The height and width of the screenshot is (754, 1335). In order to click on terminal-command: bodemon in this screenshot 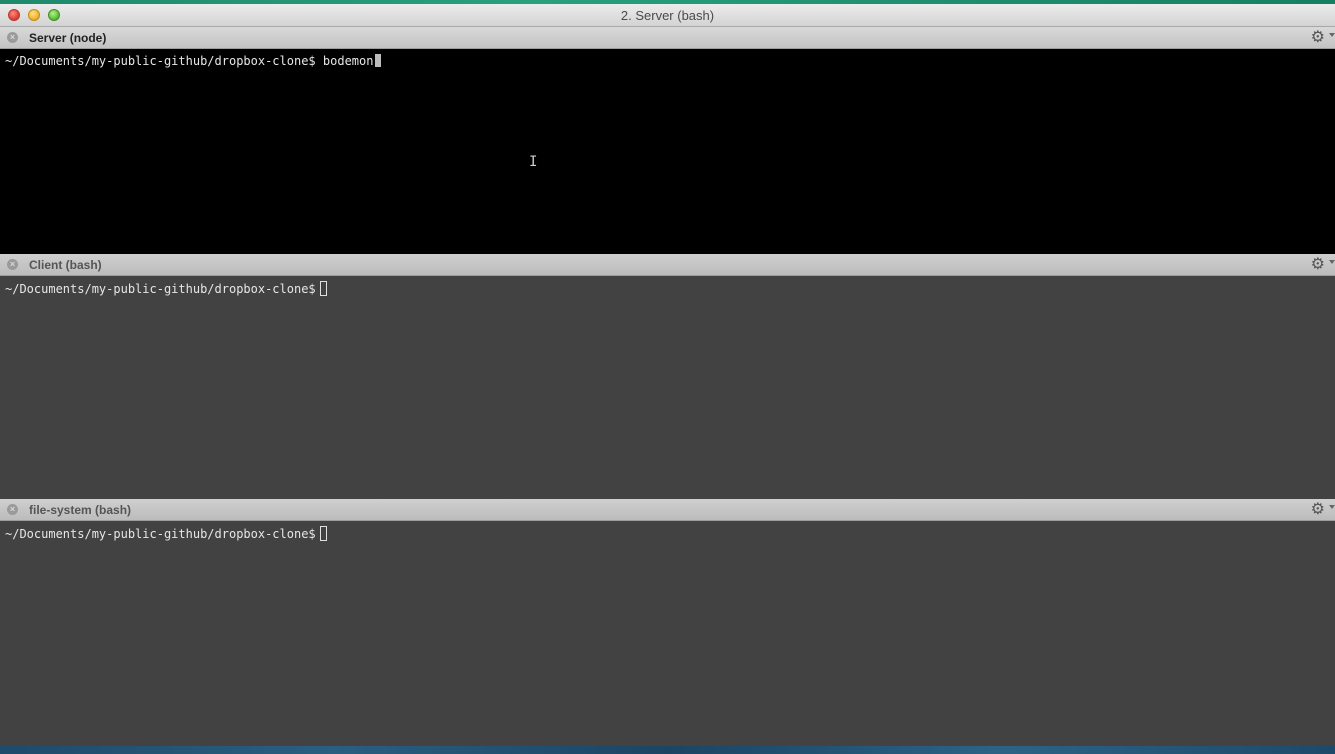, I will do `click(348, 61)`.